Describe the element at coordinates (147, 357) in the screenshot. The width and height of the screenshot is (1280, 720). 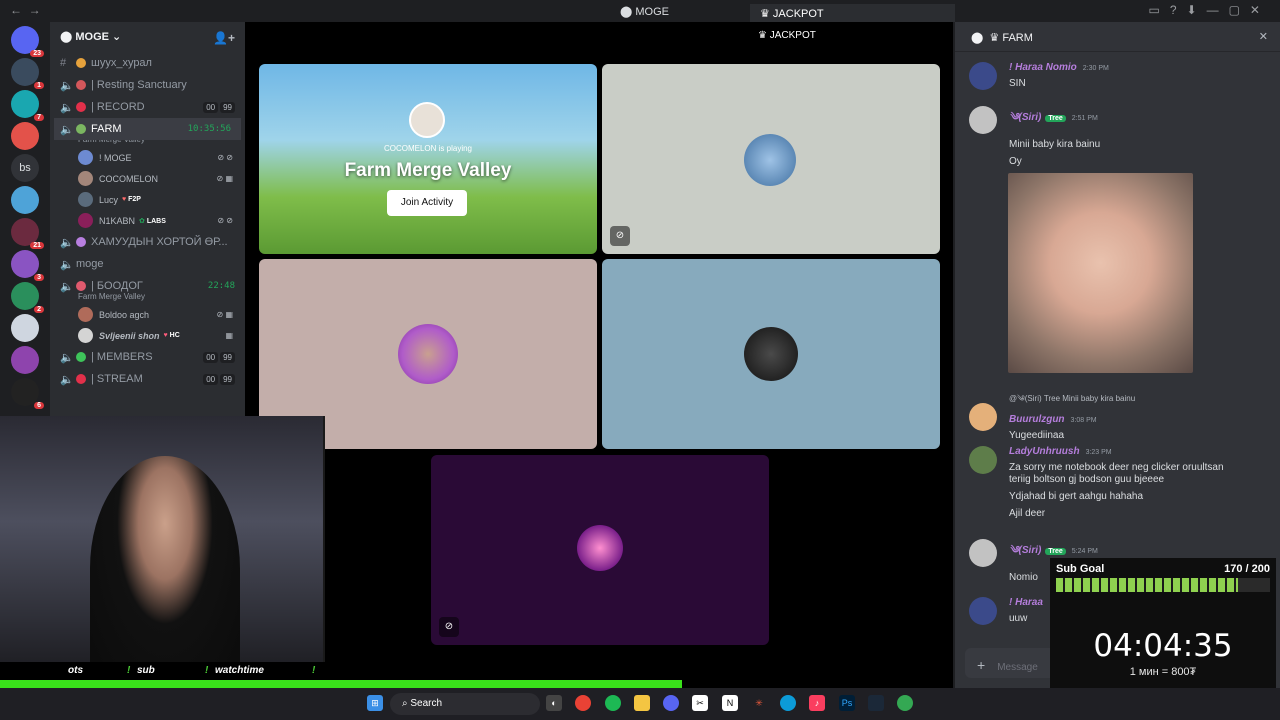
I see `channel-voice: 🔈 | MEMBERS 00 99` at that location.